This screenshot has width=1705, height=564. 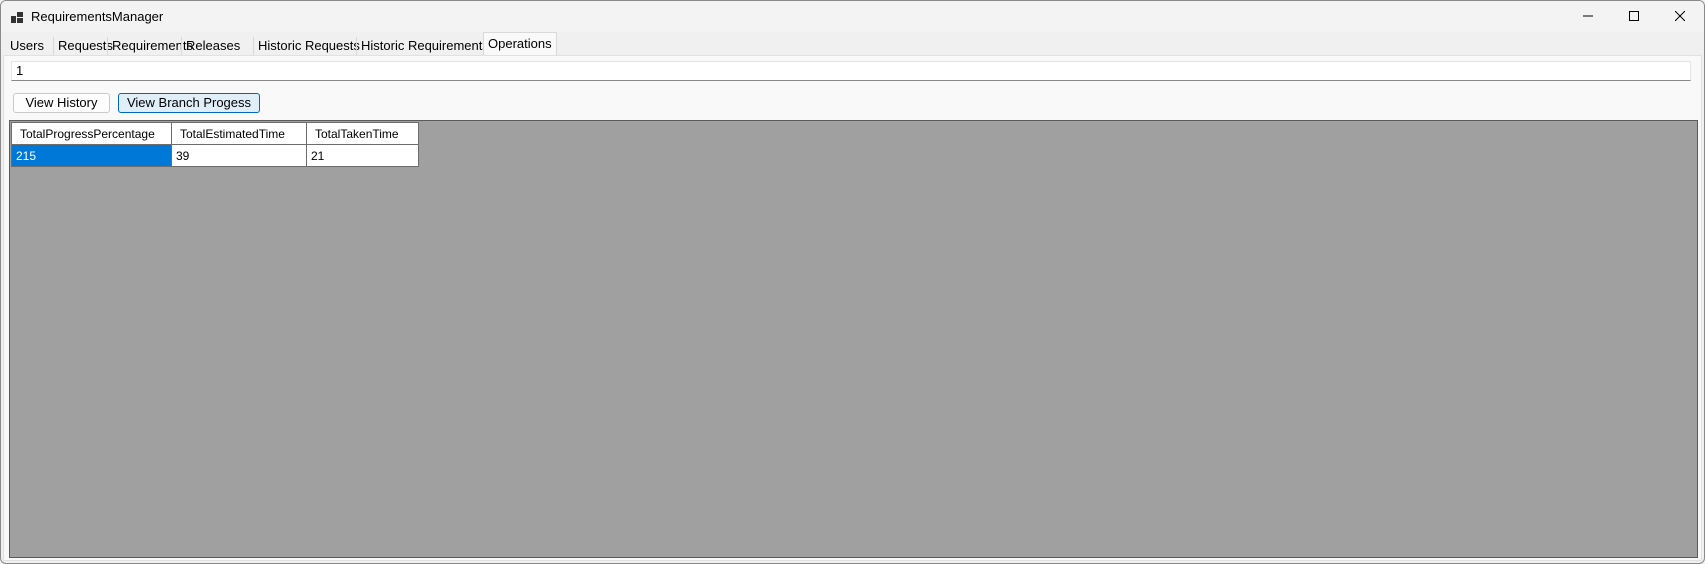 I want to click on cell-total-taken-time: 21, so click(x=362, y=155).